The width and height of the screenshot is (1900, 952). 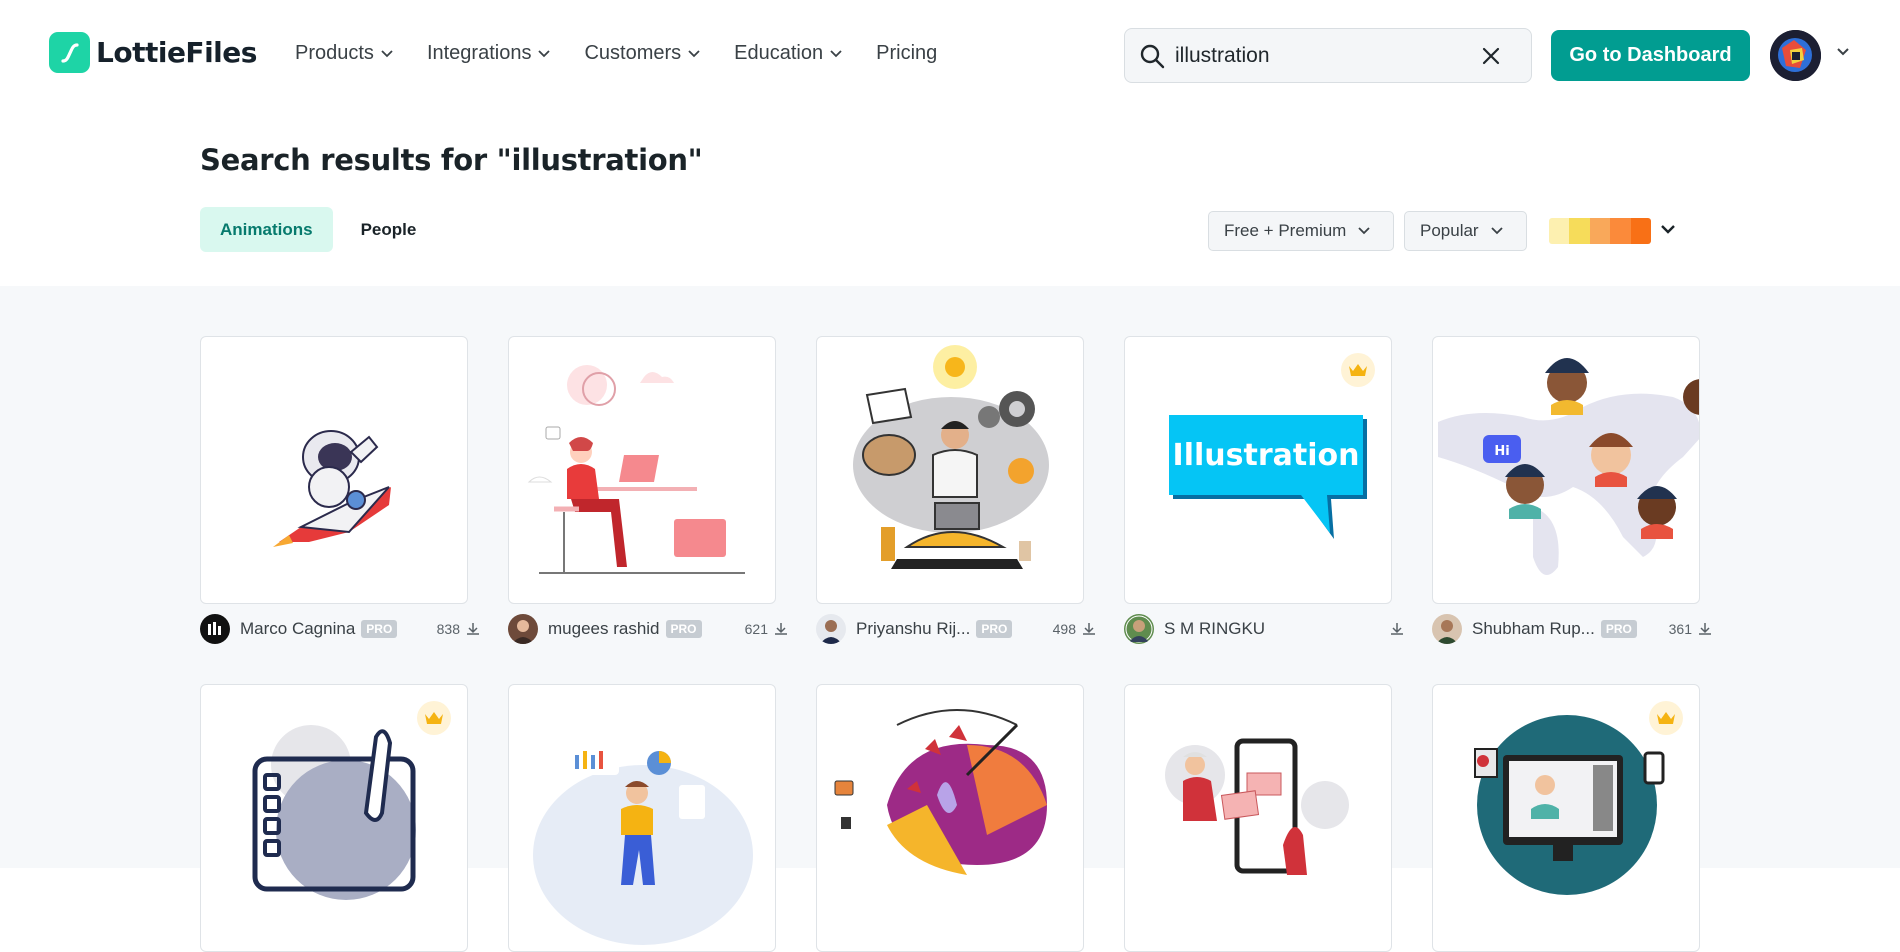 What do you see at coordinates (1501, 451) in the screenshot?
I see `thumbnail-text: Hi` at bounding box center [1501, 451].